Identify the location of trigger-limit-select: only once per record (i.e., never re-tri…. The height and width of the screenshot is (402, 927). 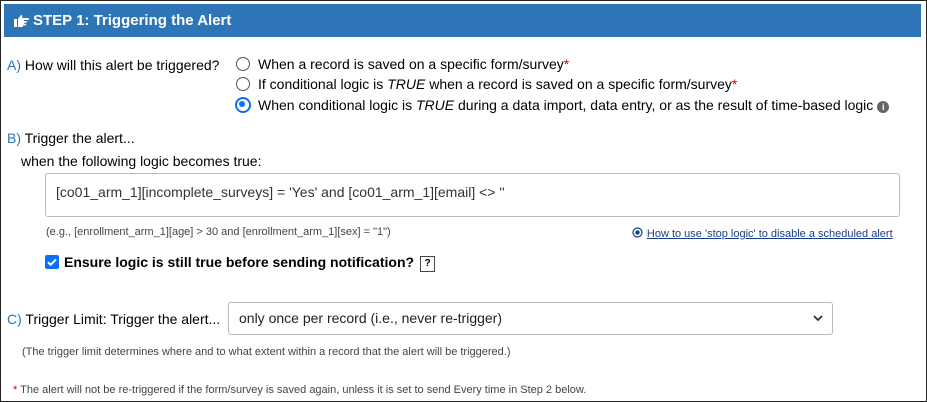
(530, 318).